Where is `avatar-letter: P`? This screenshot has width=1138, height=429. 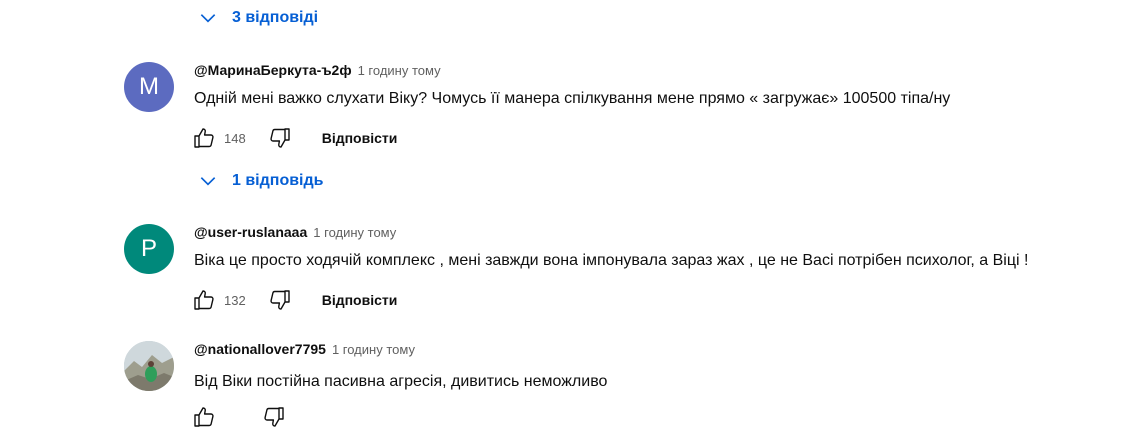
avatar-letter: P is located at coordinates (148, 248).